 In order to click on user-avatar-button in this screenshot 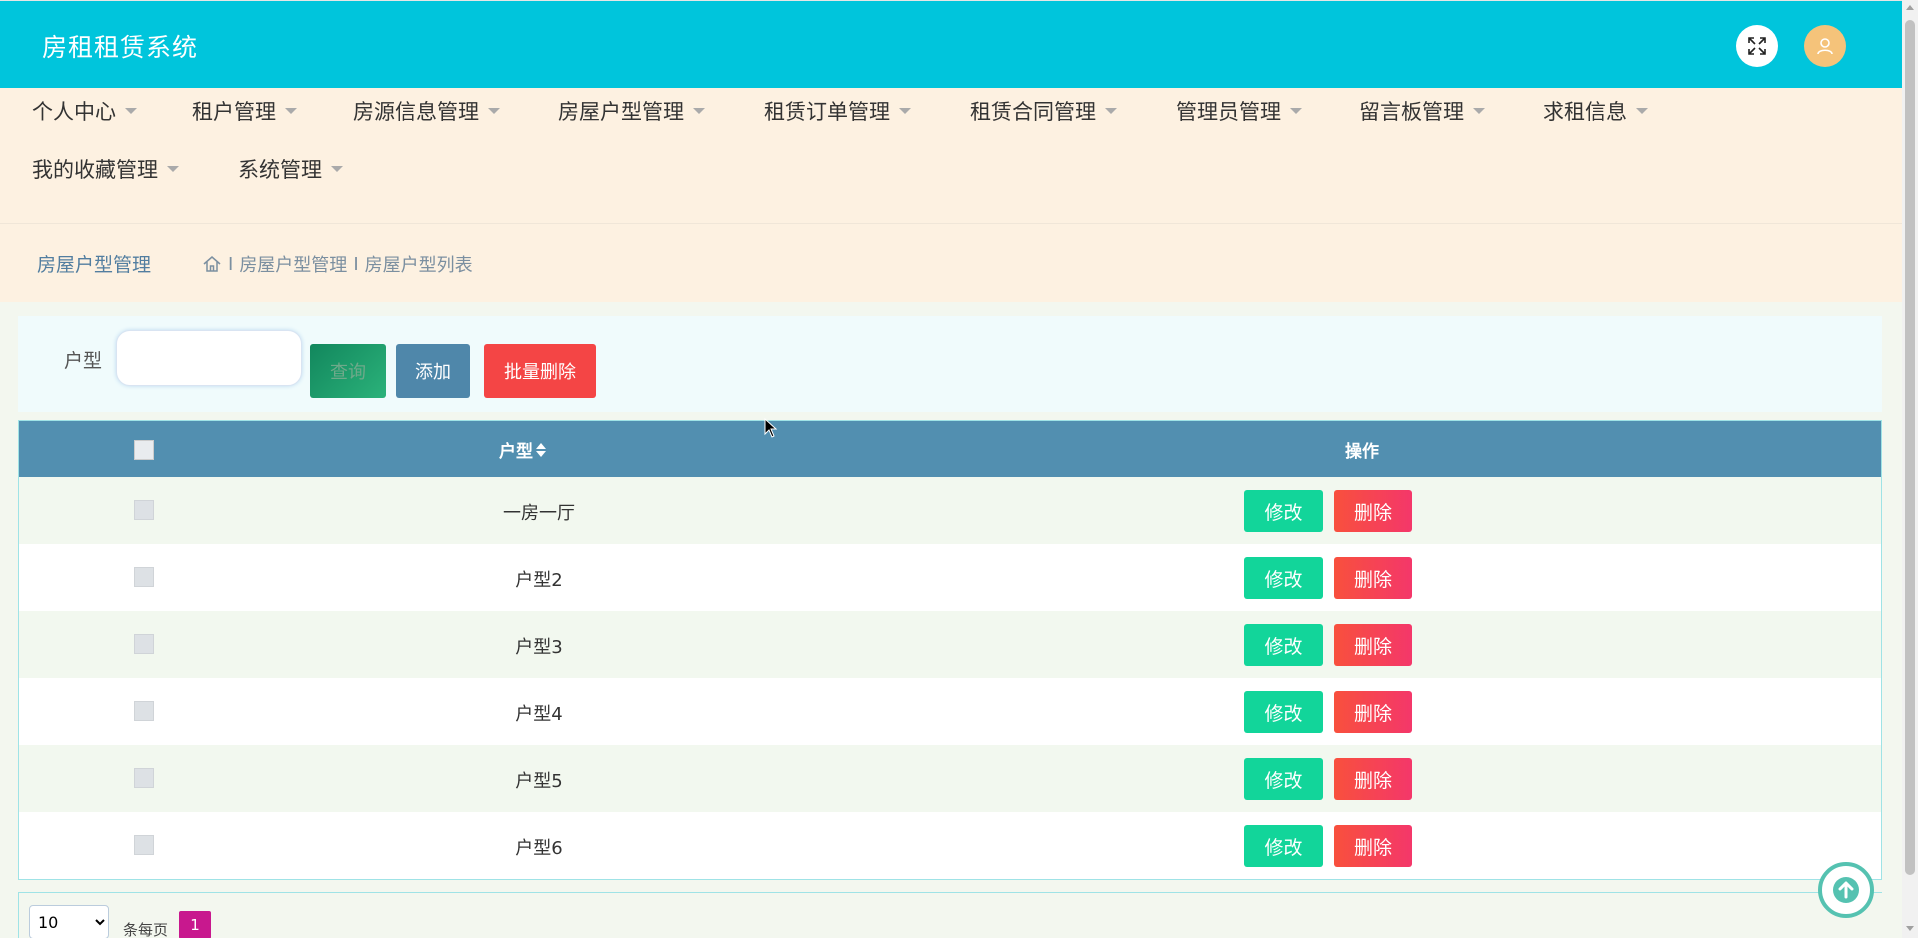, I will do `click(1825, 46)`.